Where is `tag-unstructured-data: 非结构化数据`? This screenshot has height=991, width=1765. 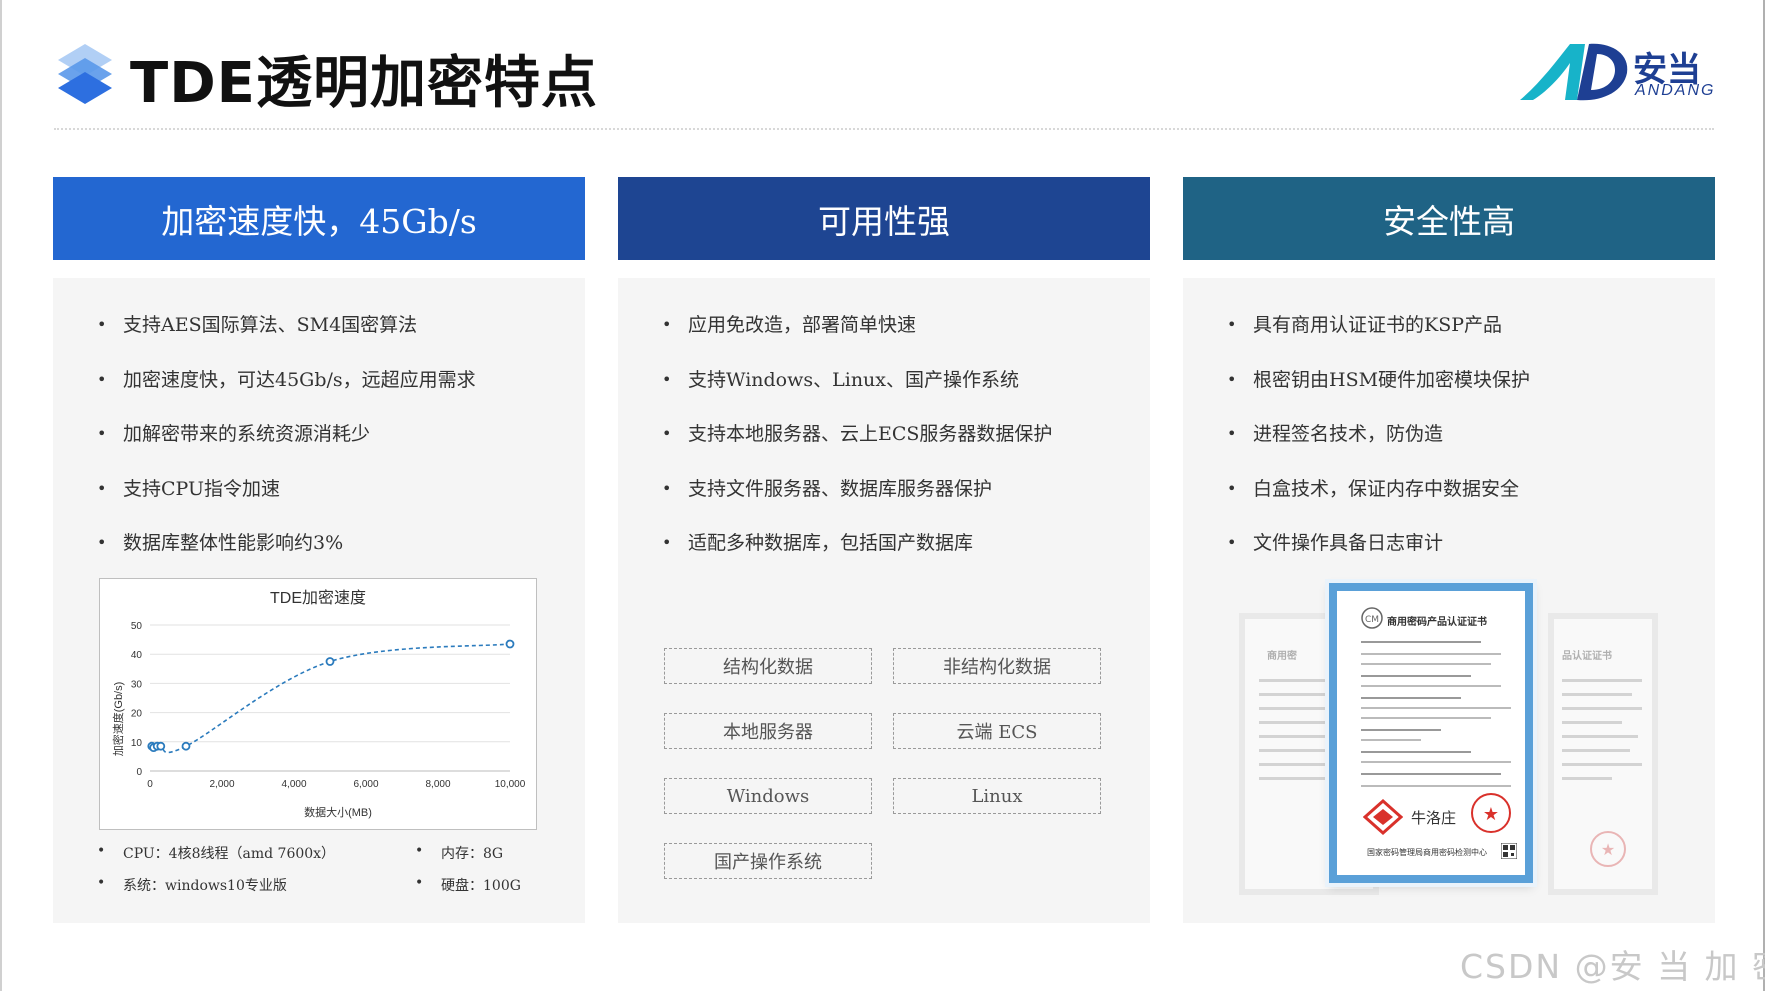
tag-unstructured-data: 非结构化数据 is located at coordinates (997, 666).